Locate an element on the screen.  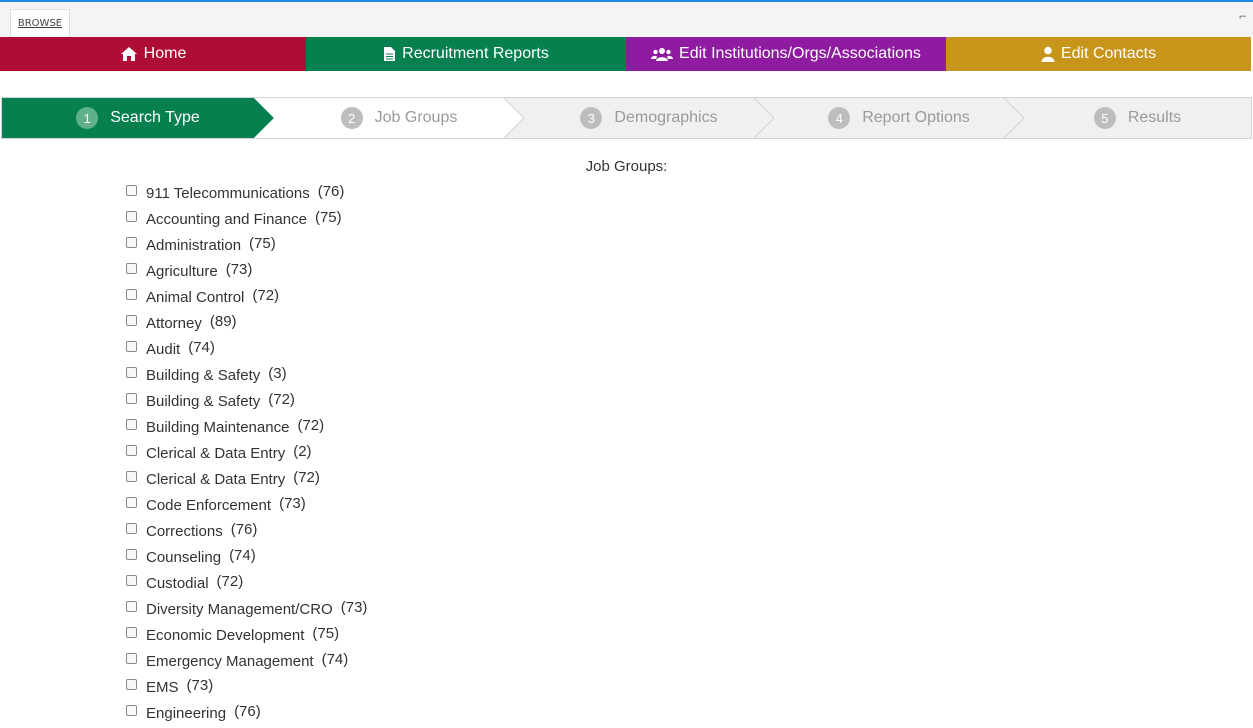
nav-recruitment-reports-button: Recruitment Reports is located at coordinates (466, 54).